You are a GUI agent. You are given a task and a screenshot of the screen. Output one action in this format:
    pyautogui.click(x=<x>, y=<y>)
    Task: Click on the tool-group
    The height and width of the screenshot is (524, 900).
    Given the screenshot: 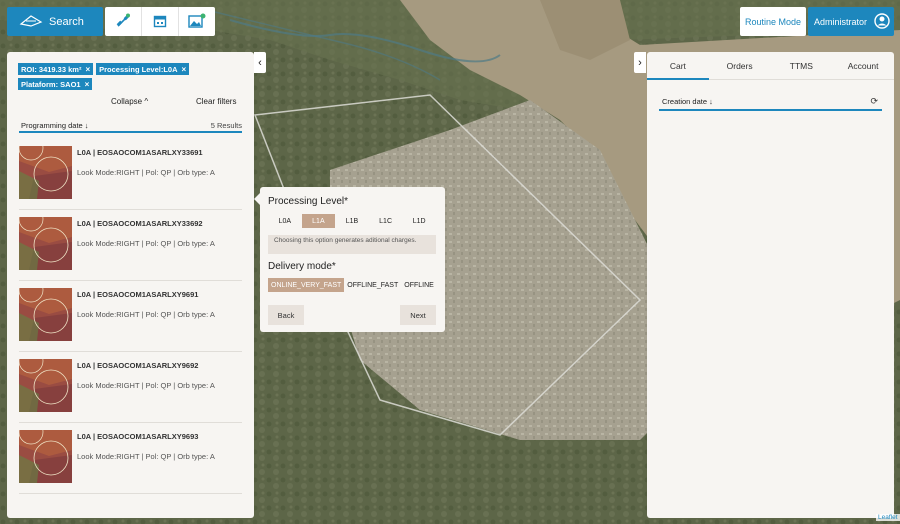 What is the action you would take?
    pyautogui.click(x=160, y=21)
    